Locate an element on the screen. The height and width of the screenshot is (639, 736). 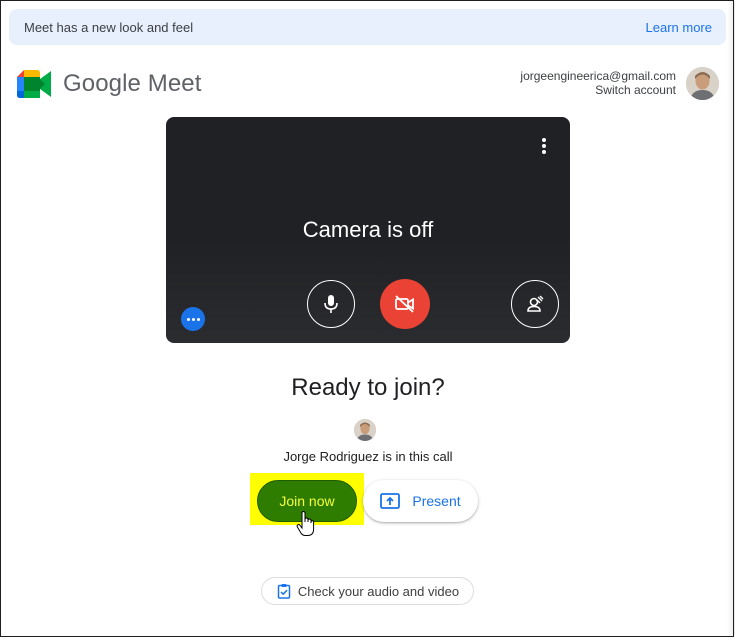
present-button: Present is located at coordinates (420, 501).